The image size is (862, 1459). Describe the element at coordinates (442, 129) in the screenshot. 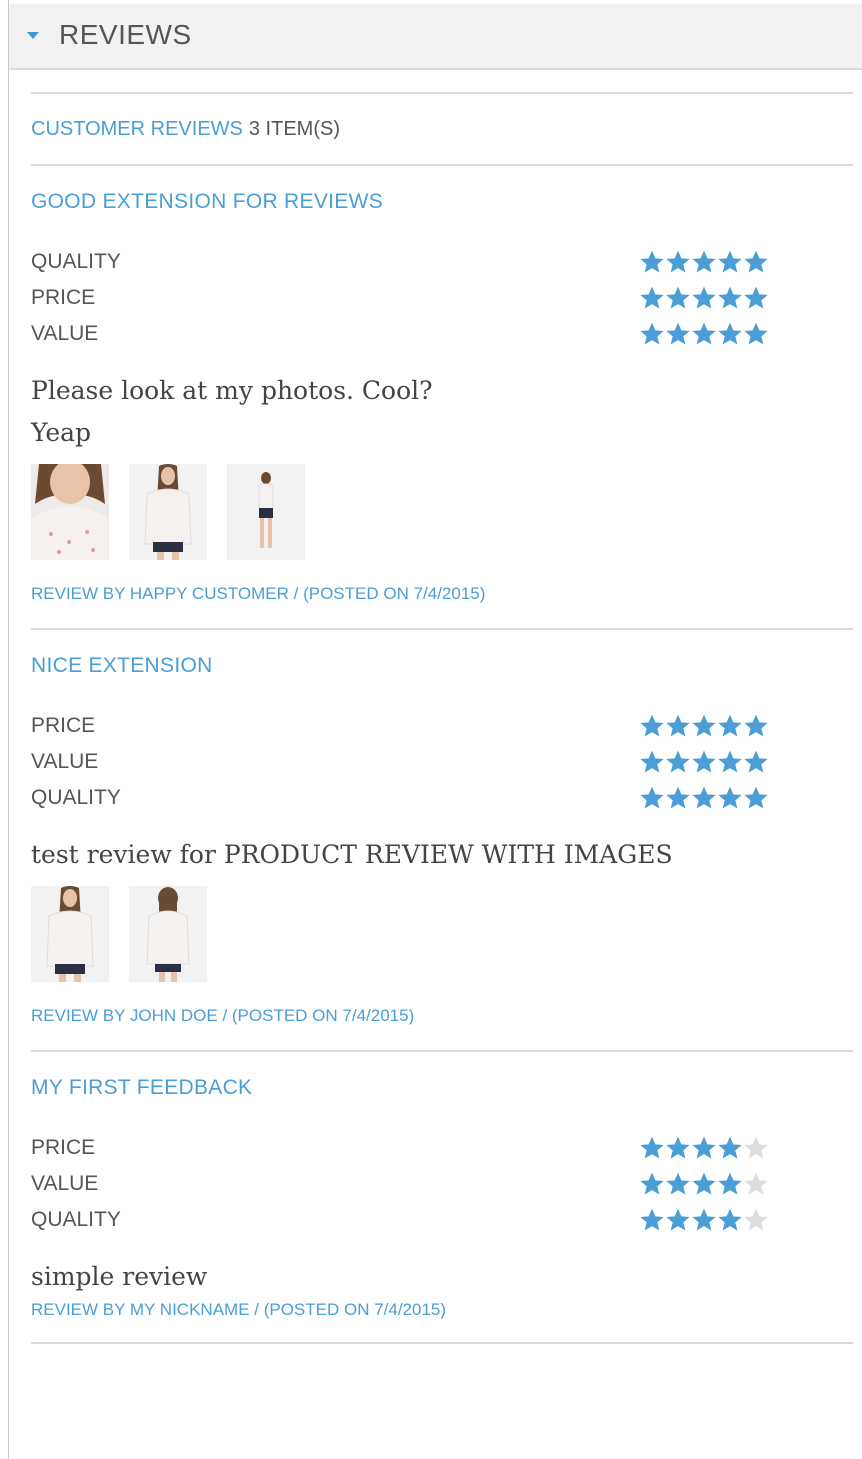

I see `reviews-summary: CUSTOMER REVIEWS 3 ITEM(S)` at that location.